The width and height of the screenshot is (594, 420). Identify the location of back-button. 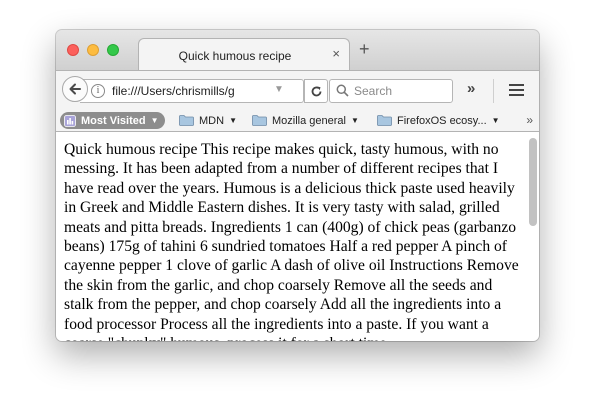
(75, 89).